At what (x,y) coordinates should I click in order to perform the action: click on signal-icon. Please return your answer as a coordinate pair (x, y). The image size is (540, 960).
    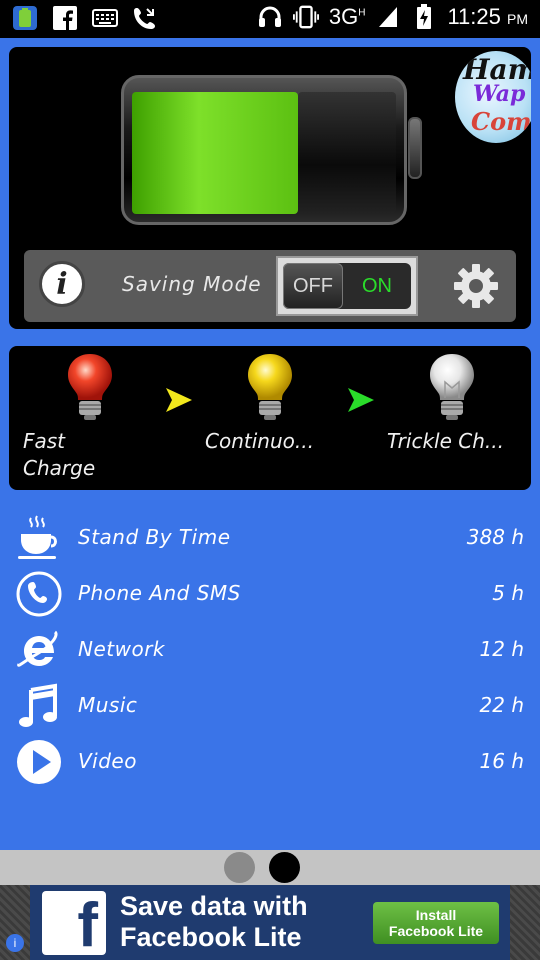
    Looking at the image, I should click on (388, 17).